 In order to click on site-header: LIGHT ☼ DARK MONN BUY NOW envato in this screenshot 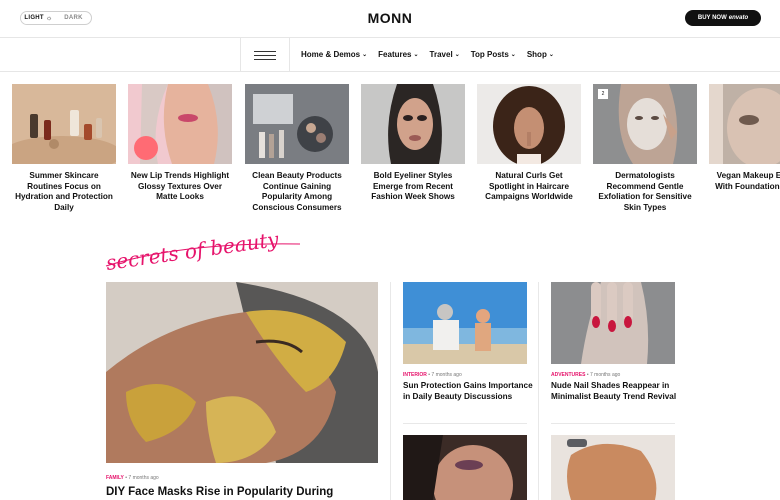, I will do `click(390, 19)`.